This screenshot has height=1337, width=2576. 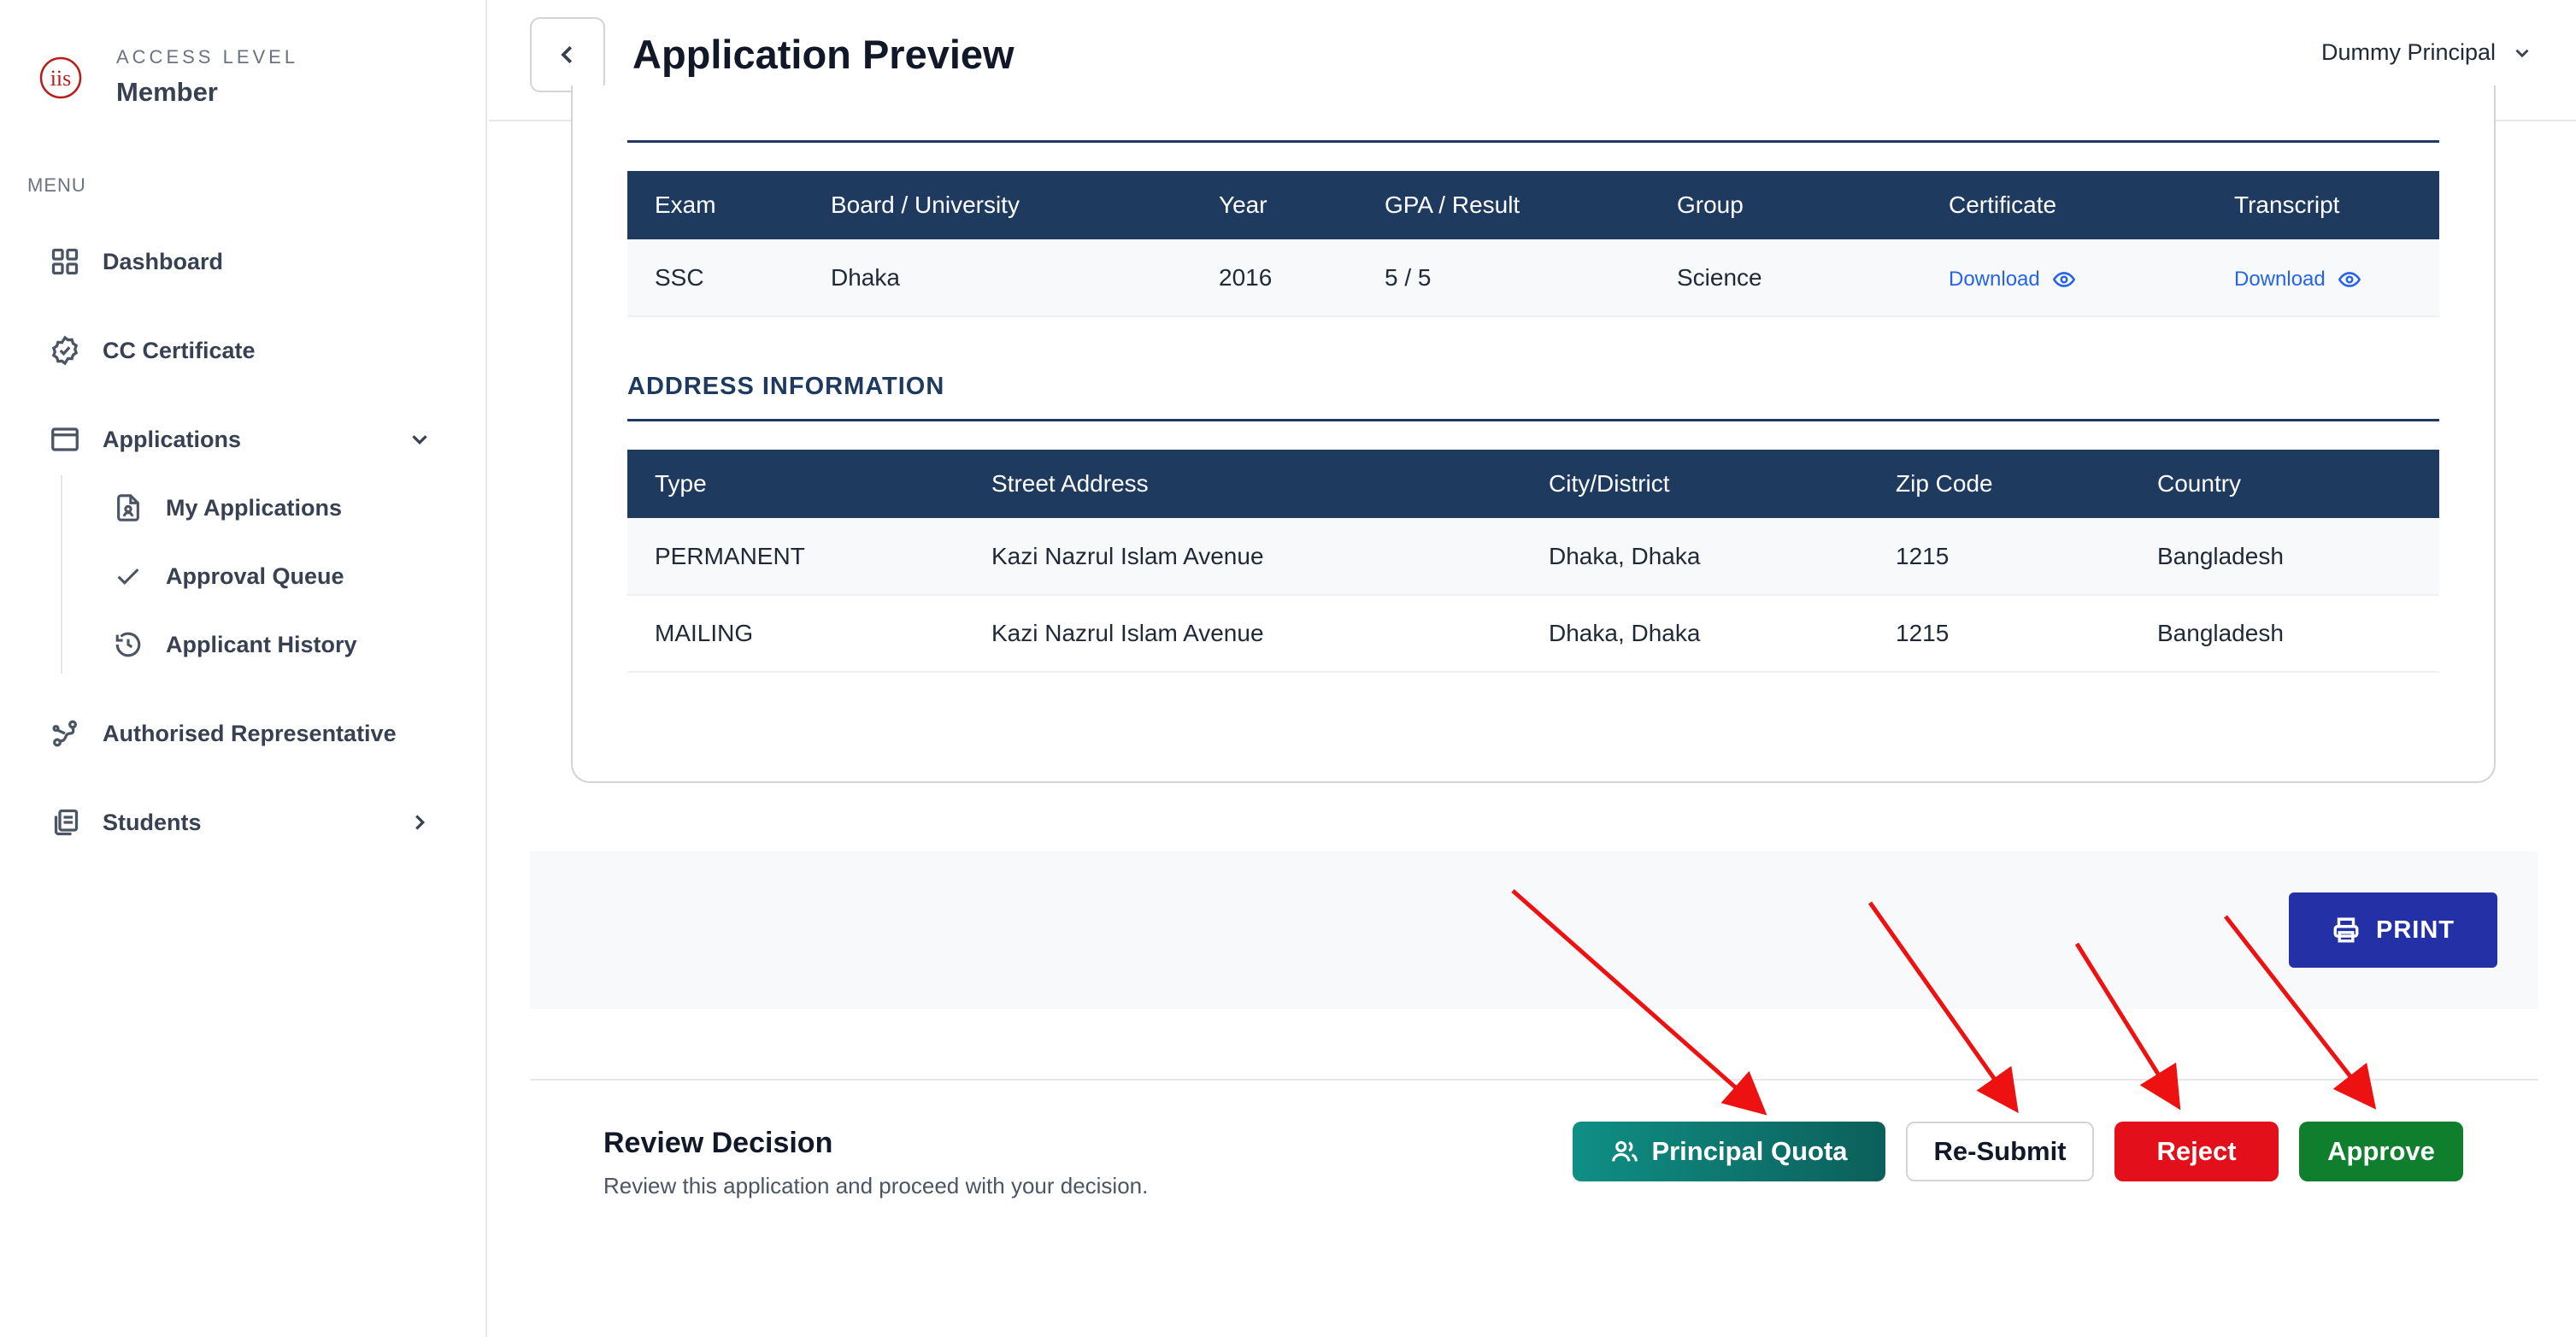 I want to click on submenu-line, so click(x=61, y=574).